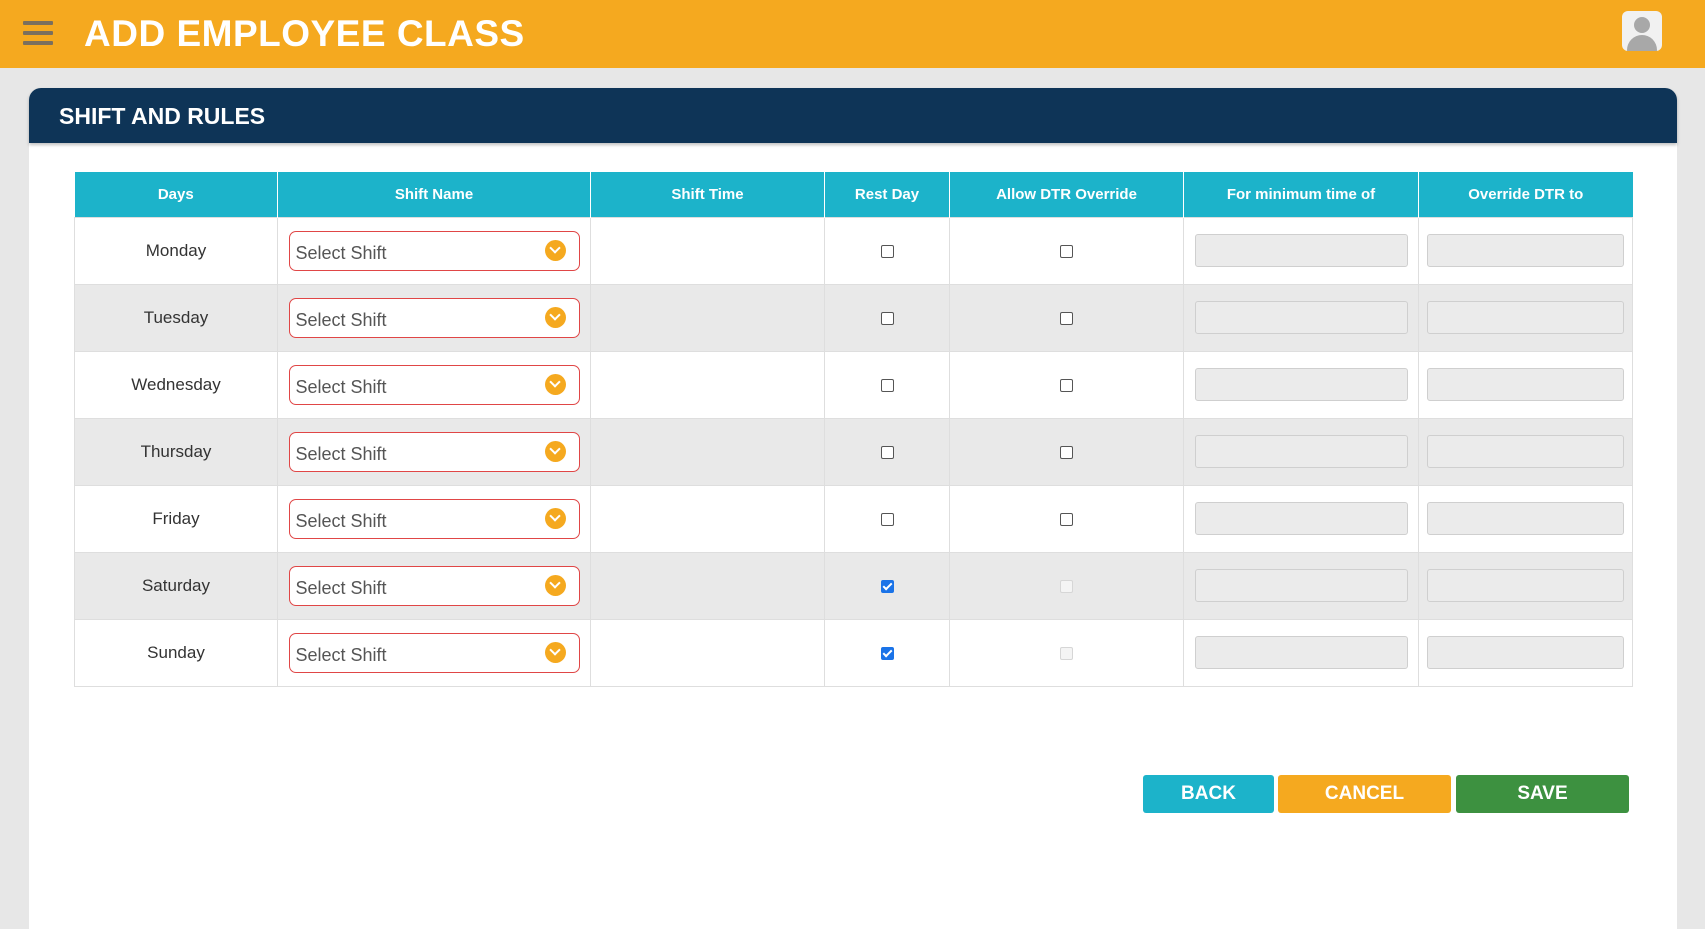 The height and width of the screenshot is (929, 1705). What do you see at coordinates (176, 317) in the screenshot?
I see `day-cell: Tuesday` at bounding box center [176, 317].